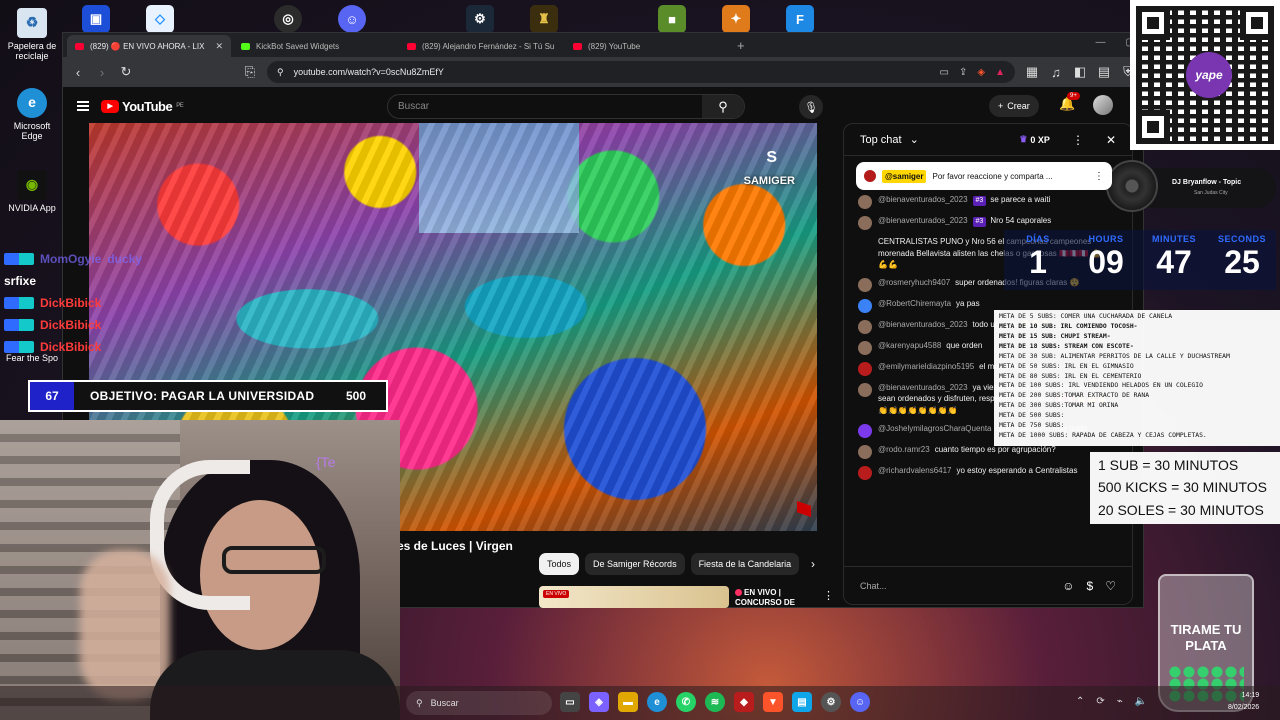 Image resolution: width=1280 pixels, height=720 pixels. Describe the element at coordinates (1014, 106) in the screenshot. I see `create-button: + Crear` at that location.